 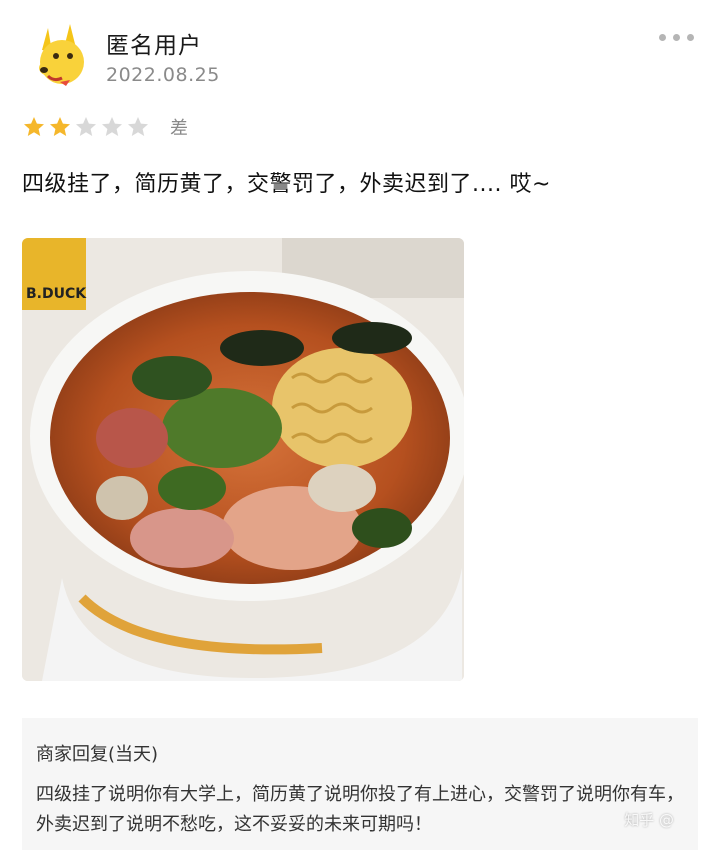 I want to click on watermark: 知乎 @, so click(x=649, y=820).